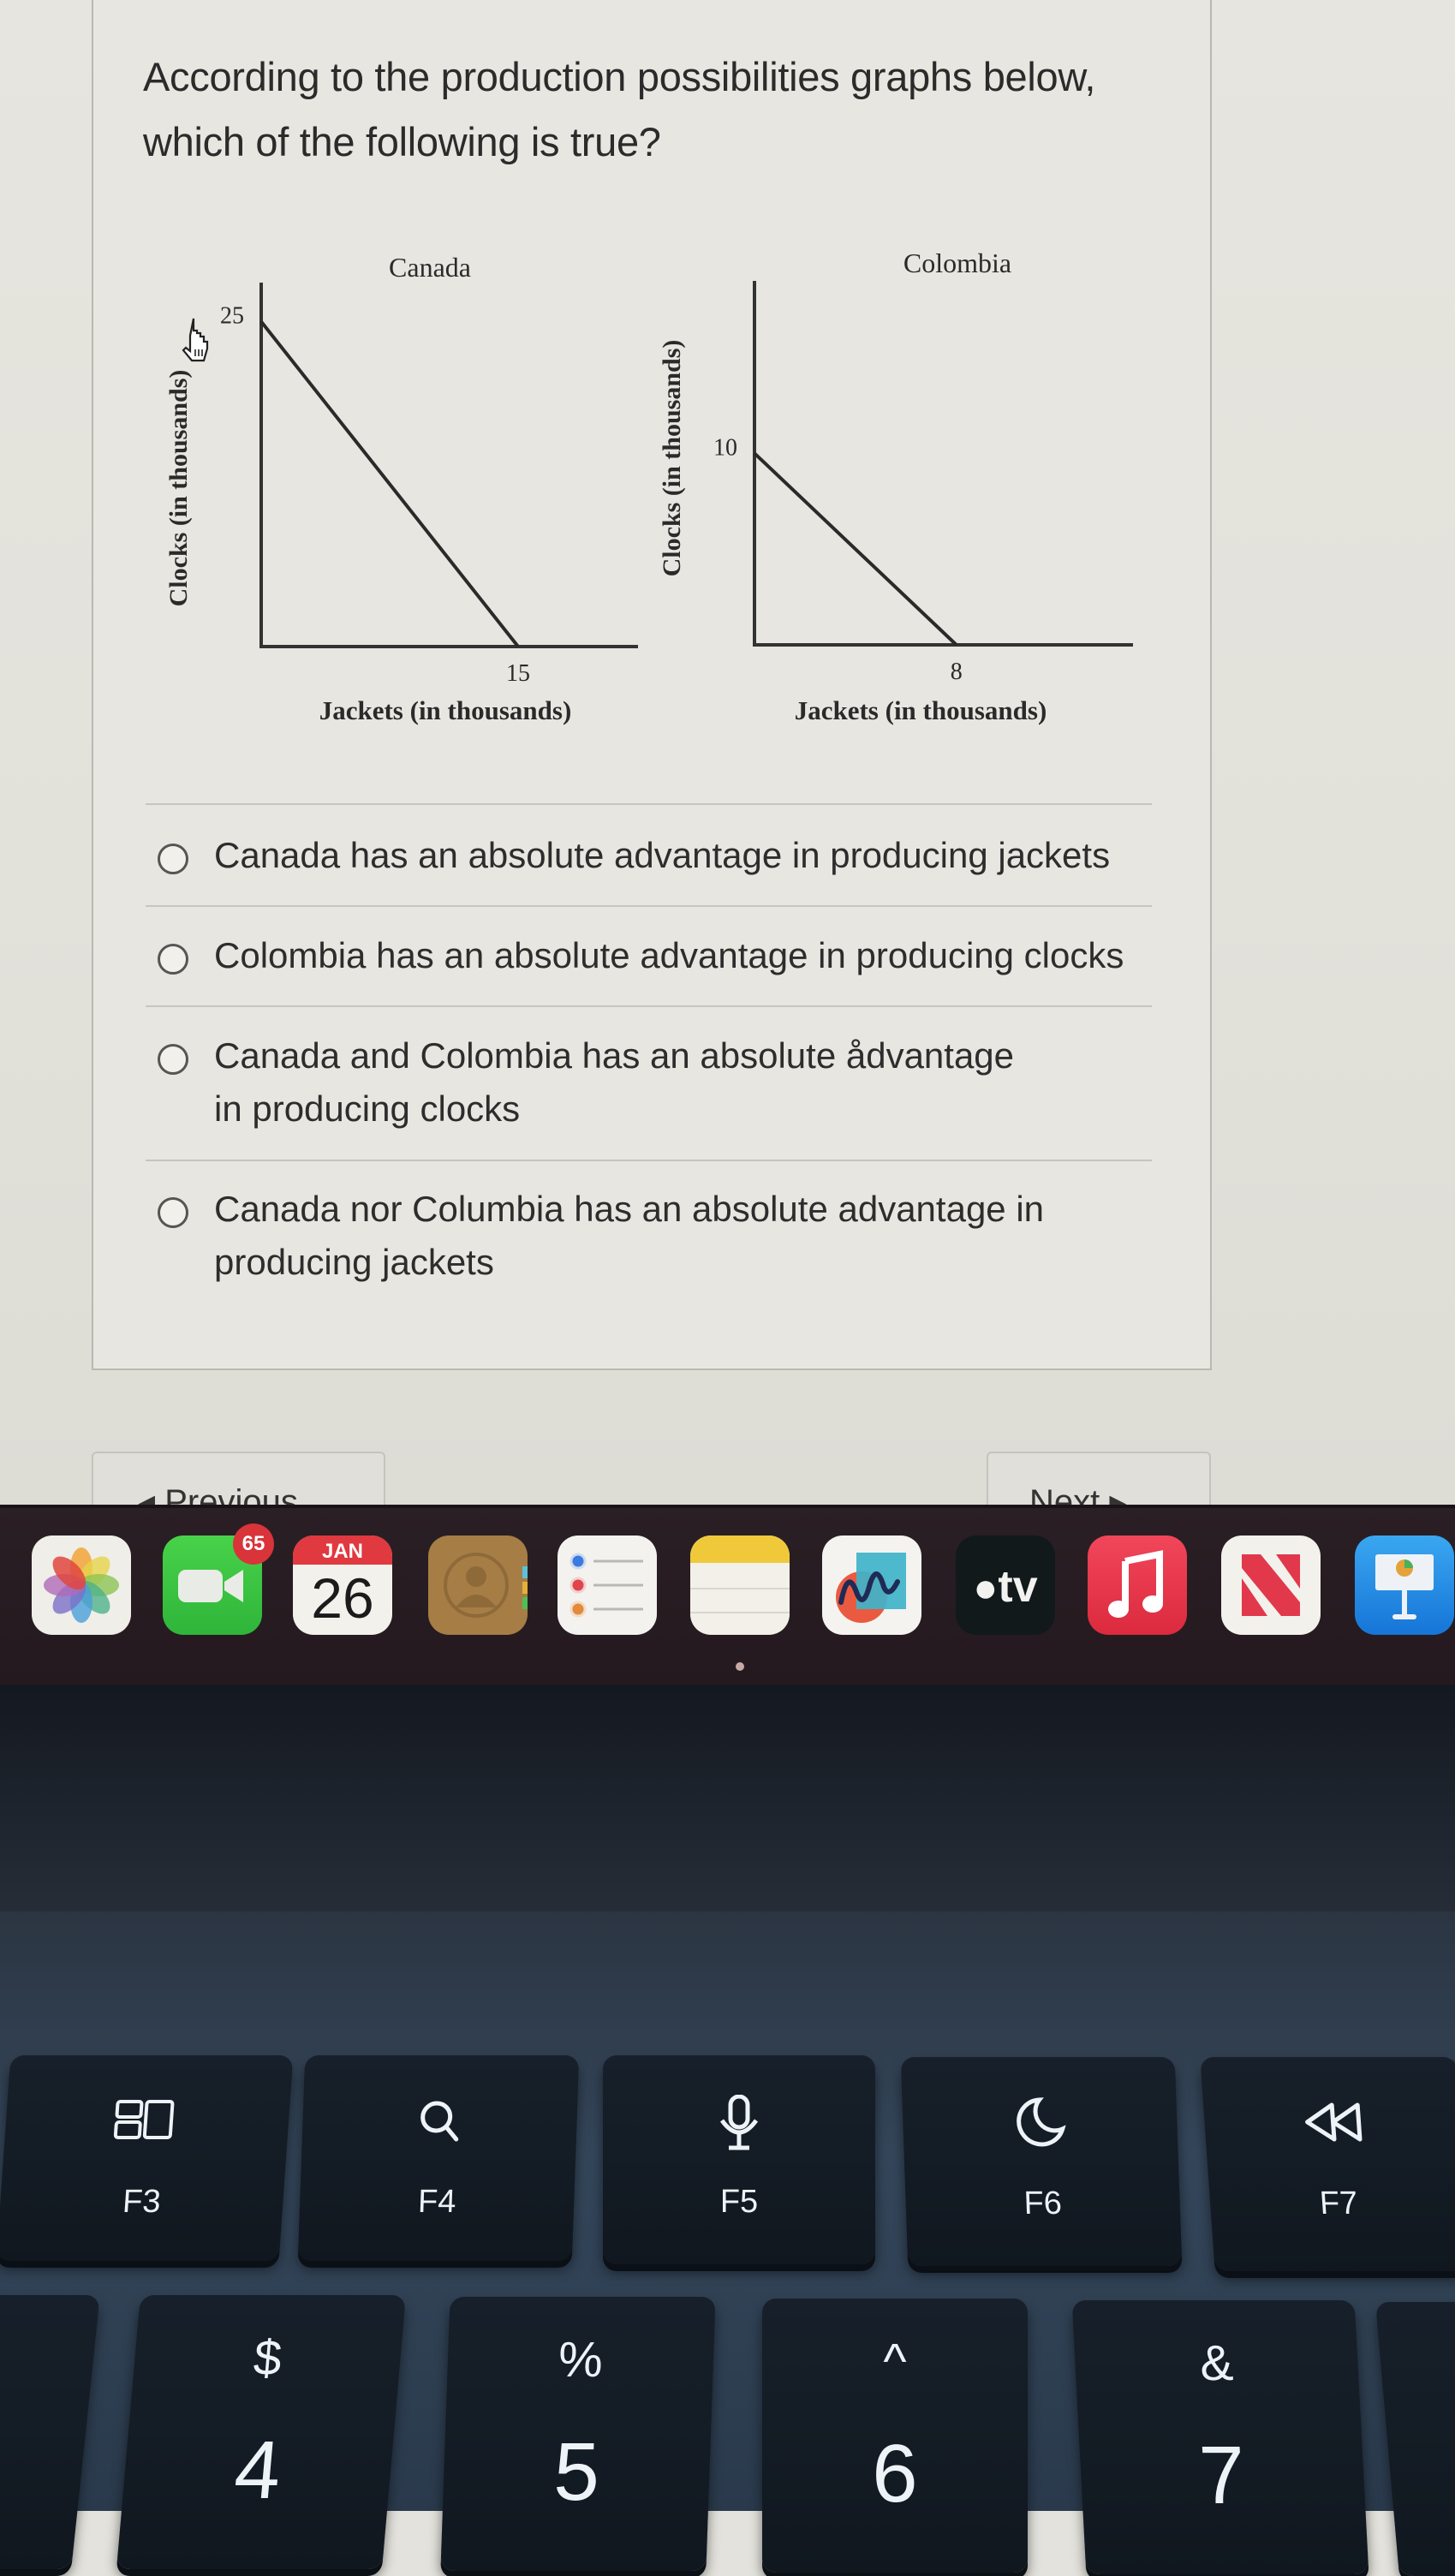 The image size is (1455, 2576). What do you see at coordinates (518, 673) in the screenshot?
I see `x-tick-label: 15` at bounding box center [518, 673].